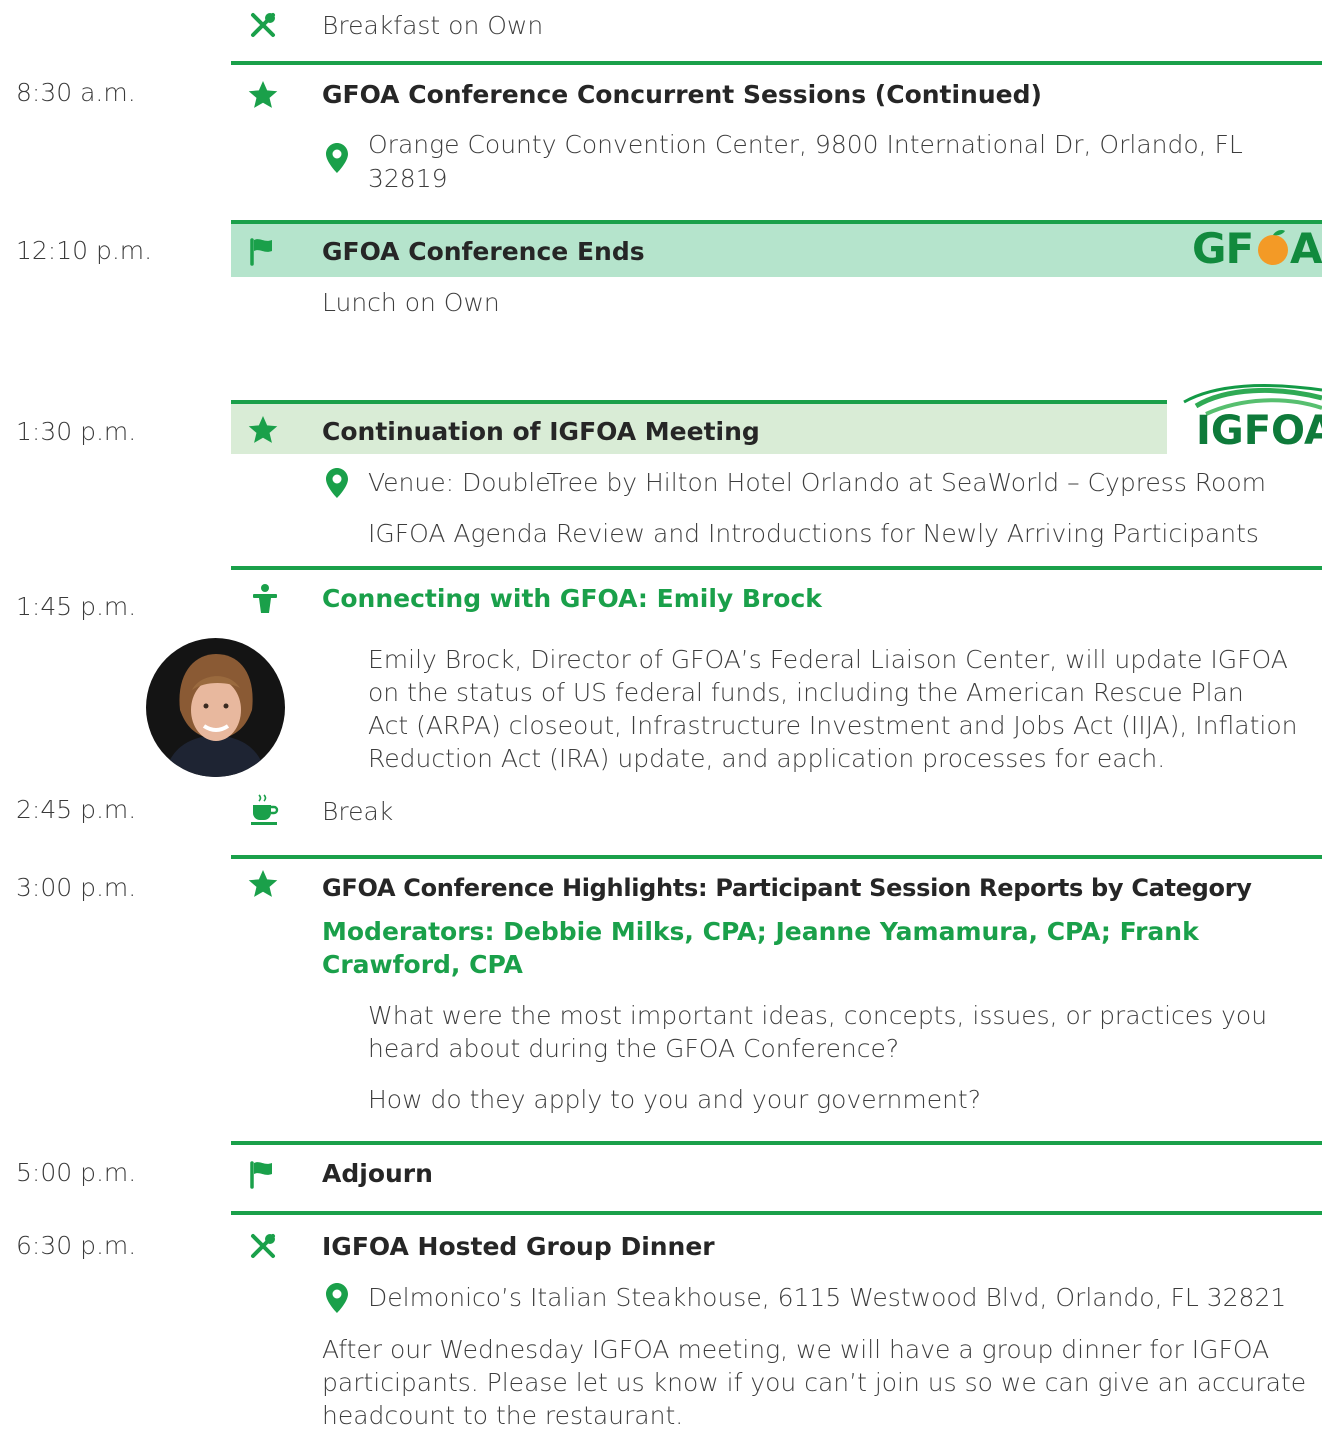 The width and height of the screenshot is (1322, 1432). Describe the element at coordinates (76, 431) in the screenshot. I see `time-130: 1:30 p.m.` at that location.